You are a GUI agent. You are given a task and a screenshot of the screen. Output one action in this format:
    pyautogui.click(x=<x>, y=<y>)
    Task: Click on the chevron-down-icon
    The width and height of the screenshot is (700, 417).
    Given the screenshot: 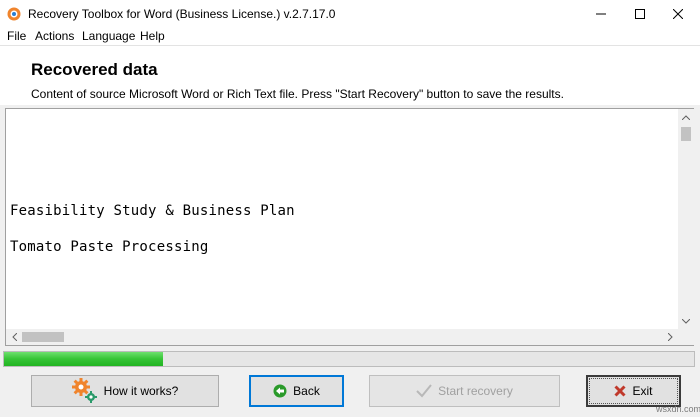 What is the action you would take?
    pyautogui.click(x=686, y=321)
    